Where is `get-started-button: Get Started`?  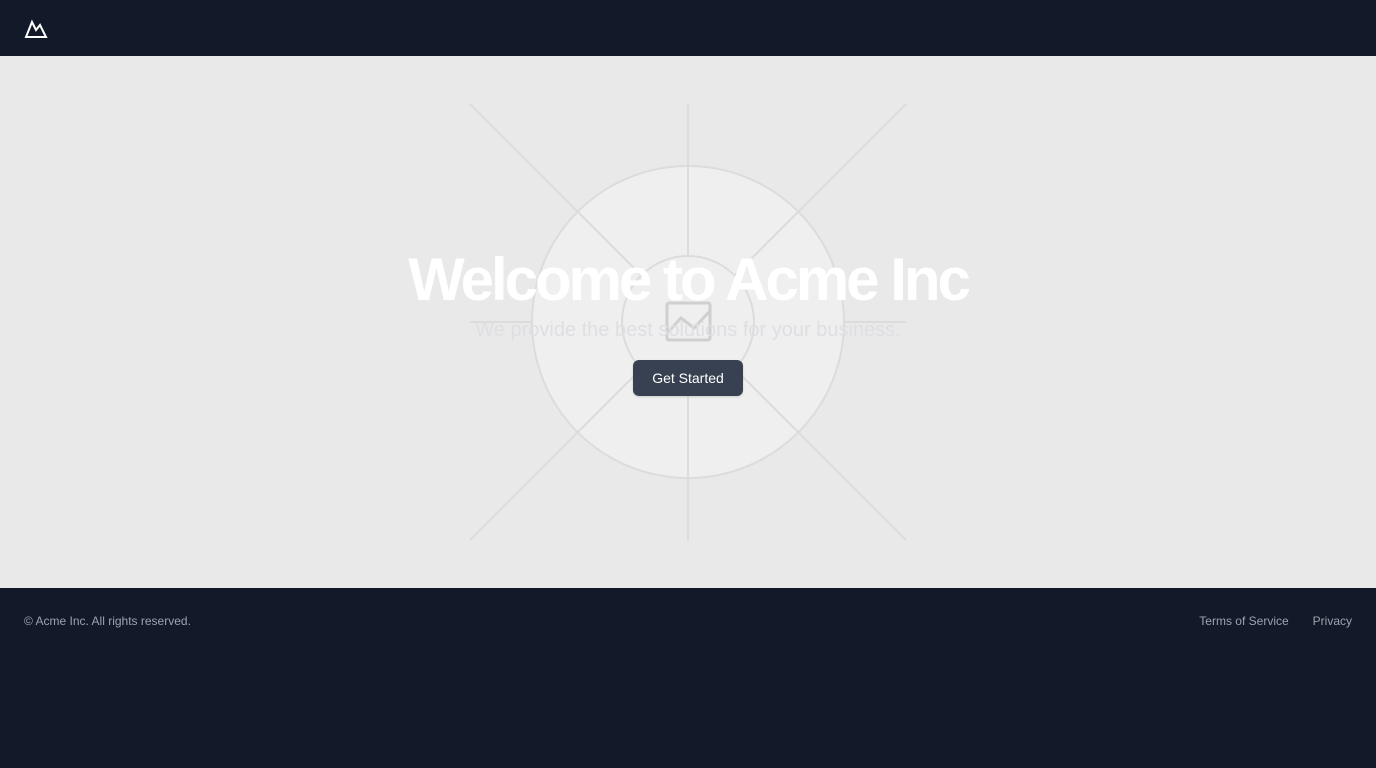 get-started-button: Get Started is located at coordinates (688, 378).